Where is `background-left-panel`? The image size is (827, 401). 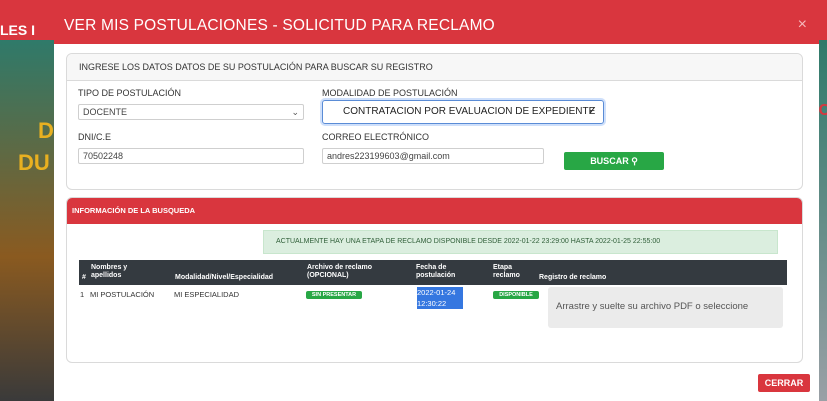
background-left-panel is located at coordinates (31, 220).